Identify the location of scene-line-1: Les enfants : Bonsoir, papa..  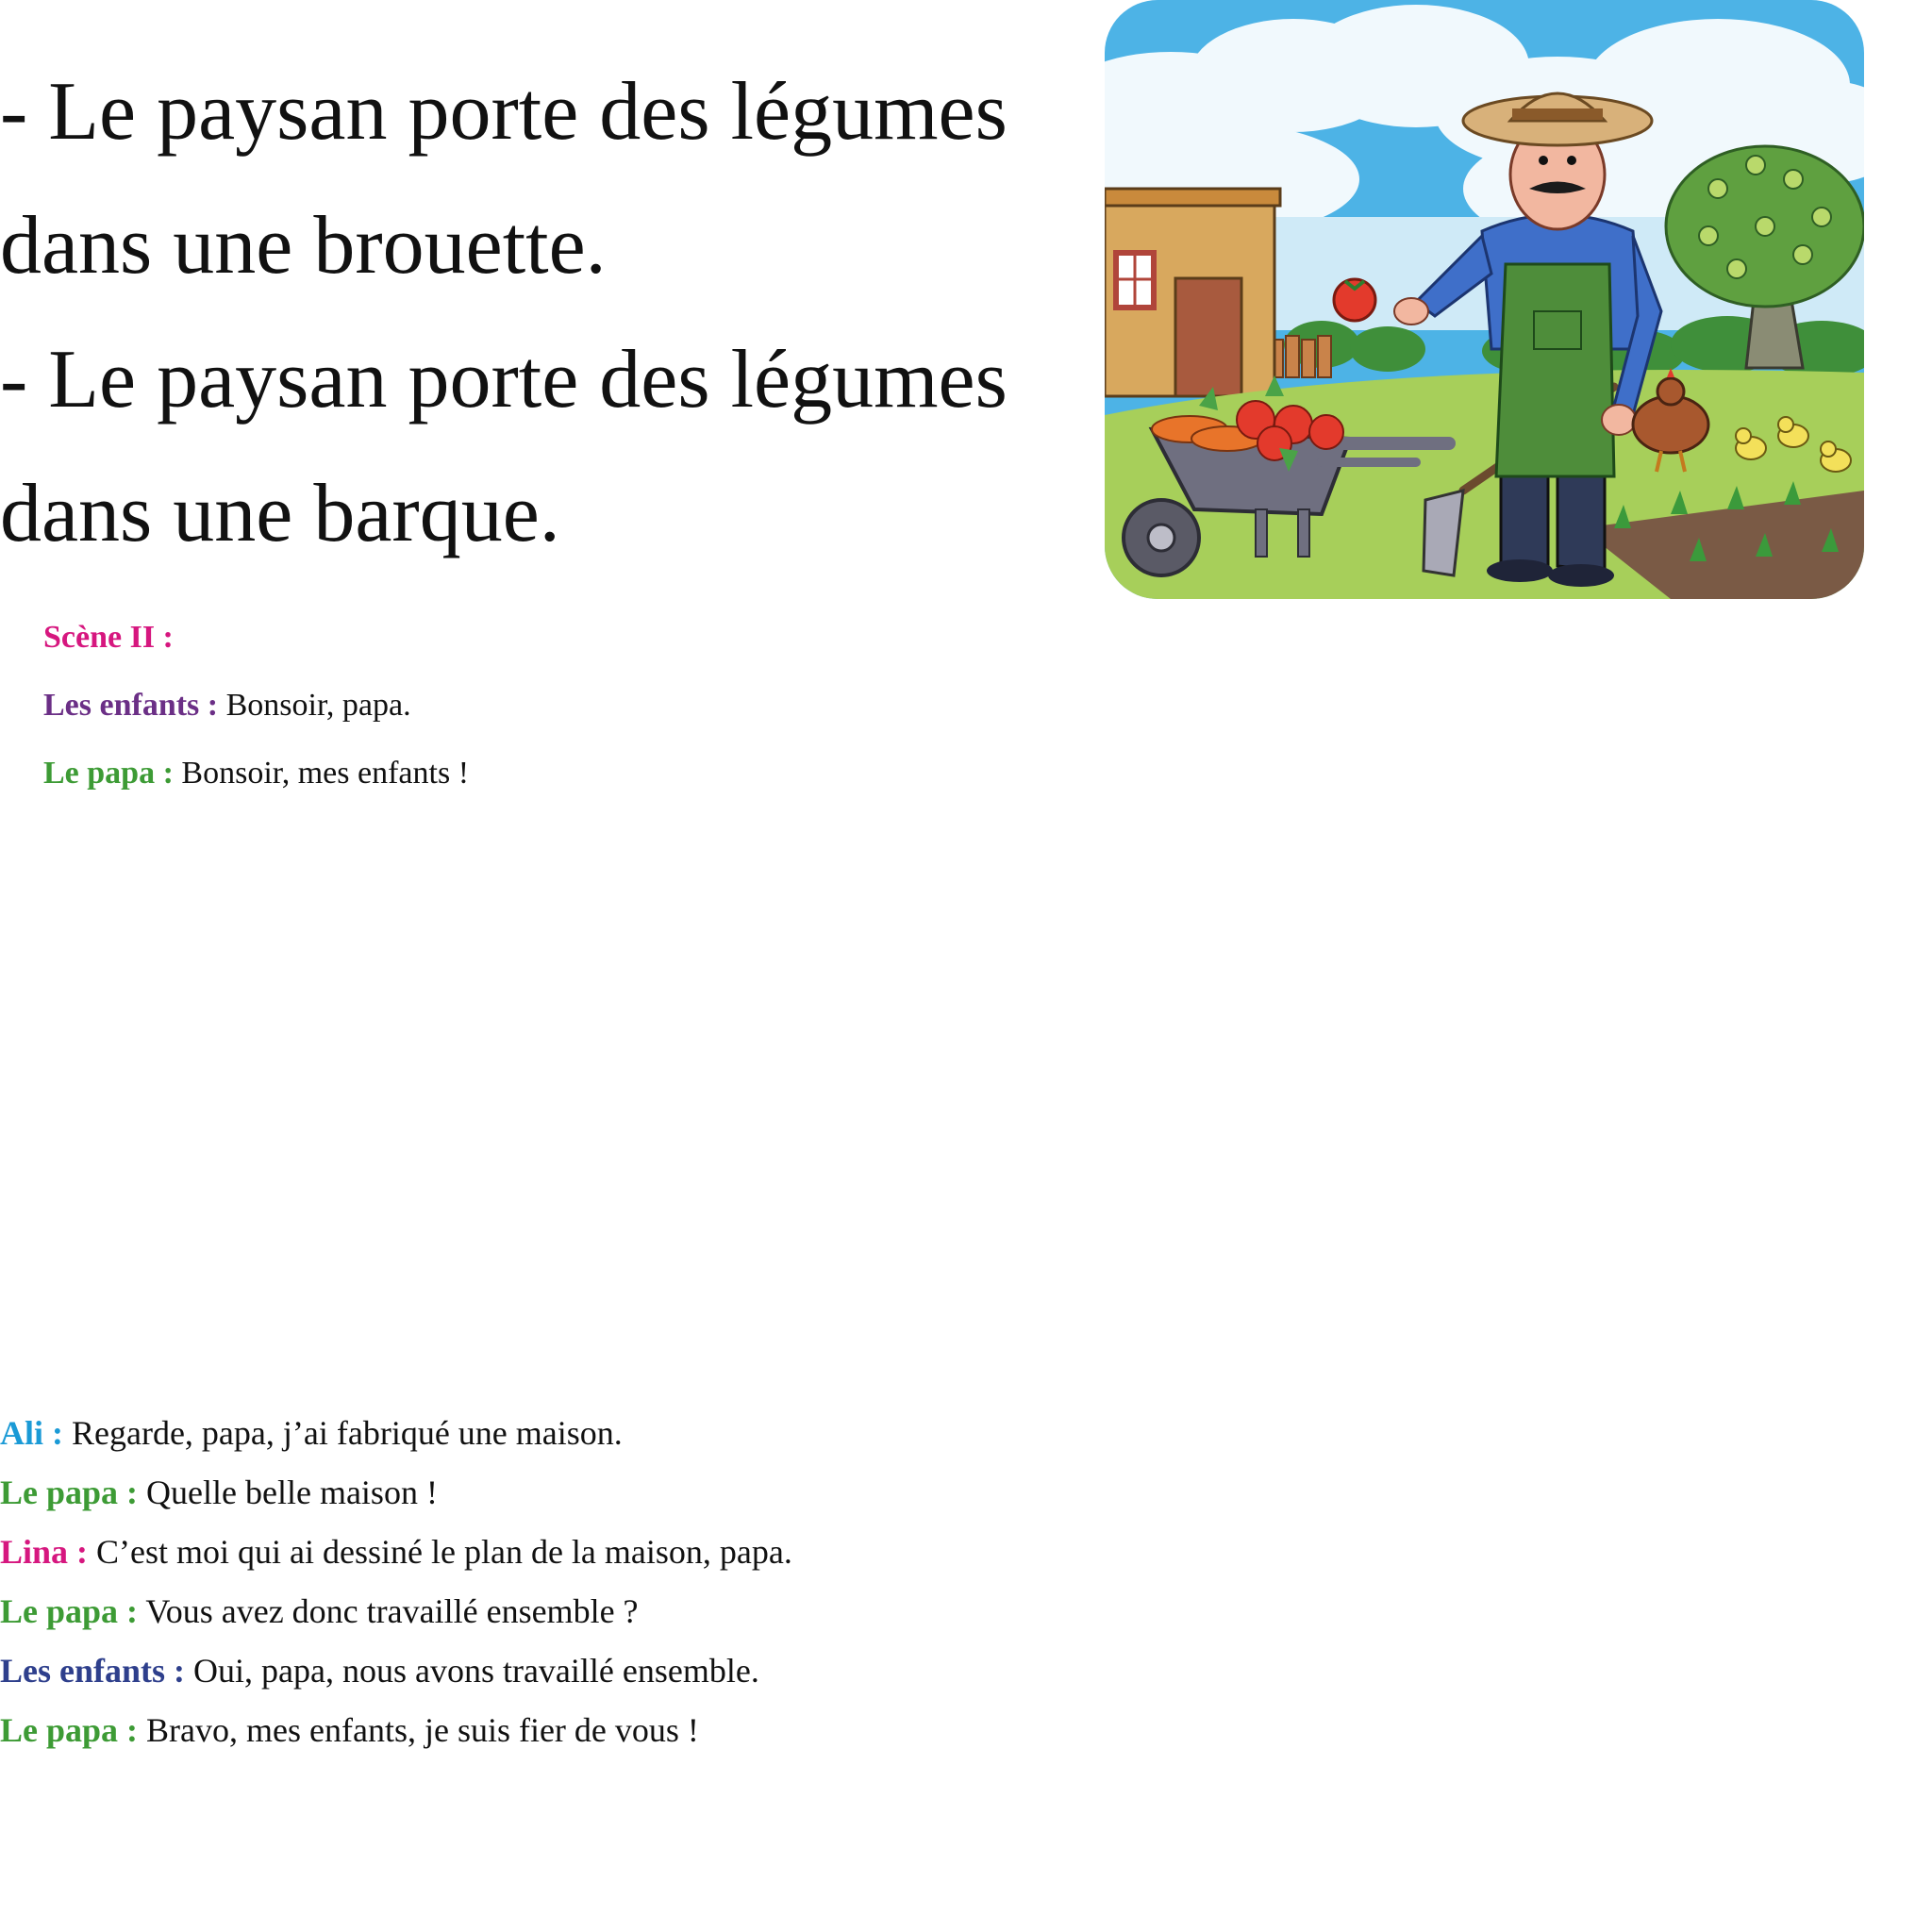
(256, 706).